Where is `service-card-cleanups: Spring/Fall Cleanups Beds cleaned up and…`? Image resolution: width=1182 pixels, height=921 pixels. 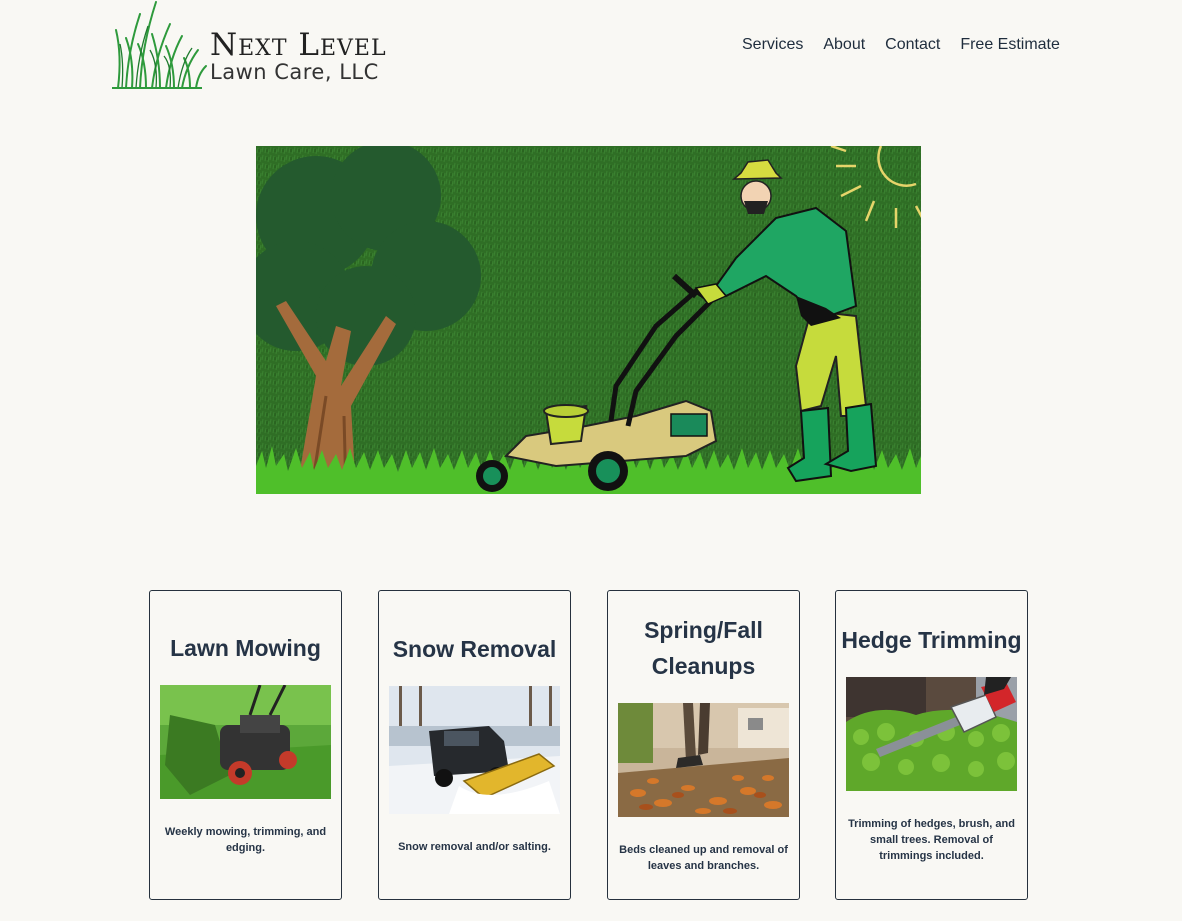
service-card-cleanups: Spring/Fall Cleanups Beds cleaned up and… is located at coordinates (703, 745).